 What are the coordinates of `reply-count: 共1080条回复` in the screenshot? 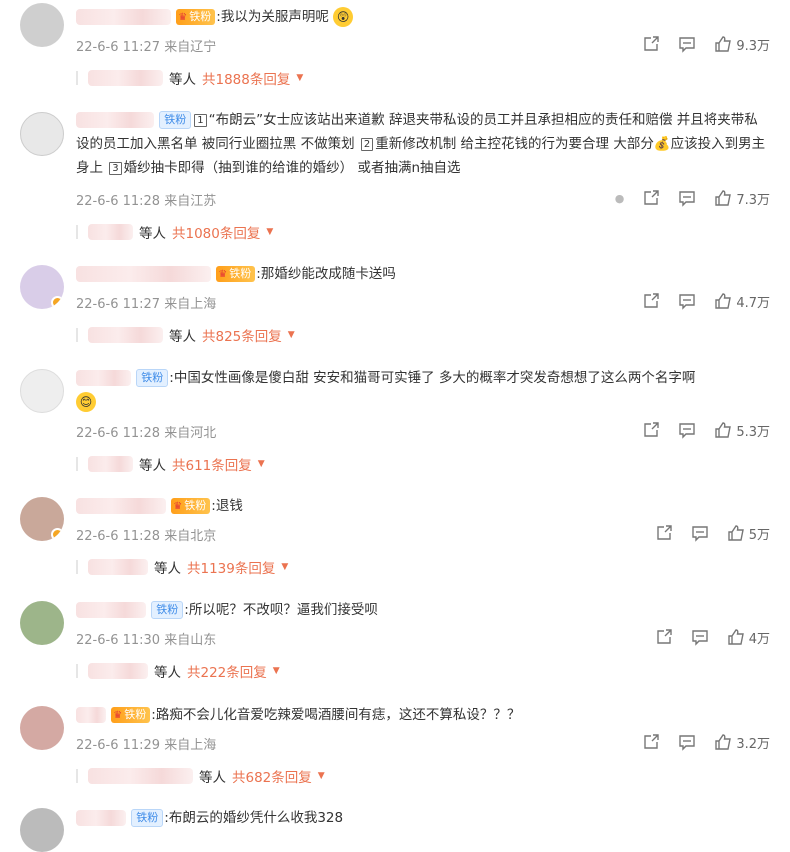 It's located at (216, 232).